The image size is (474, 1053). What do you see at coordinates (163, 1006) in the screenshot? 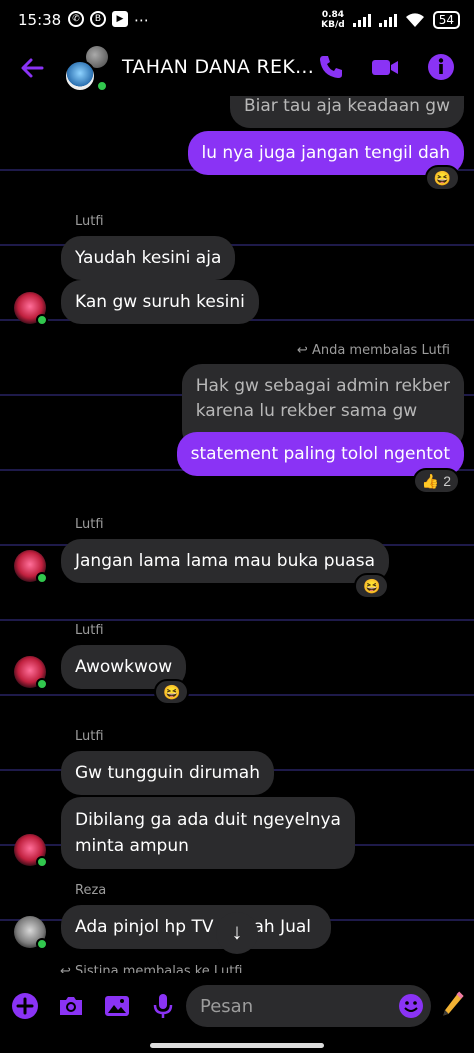
I see `microphone-icon` at bounding box center [163, 1006].